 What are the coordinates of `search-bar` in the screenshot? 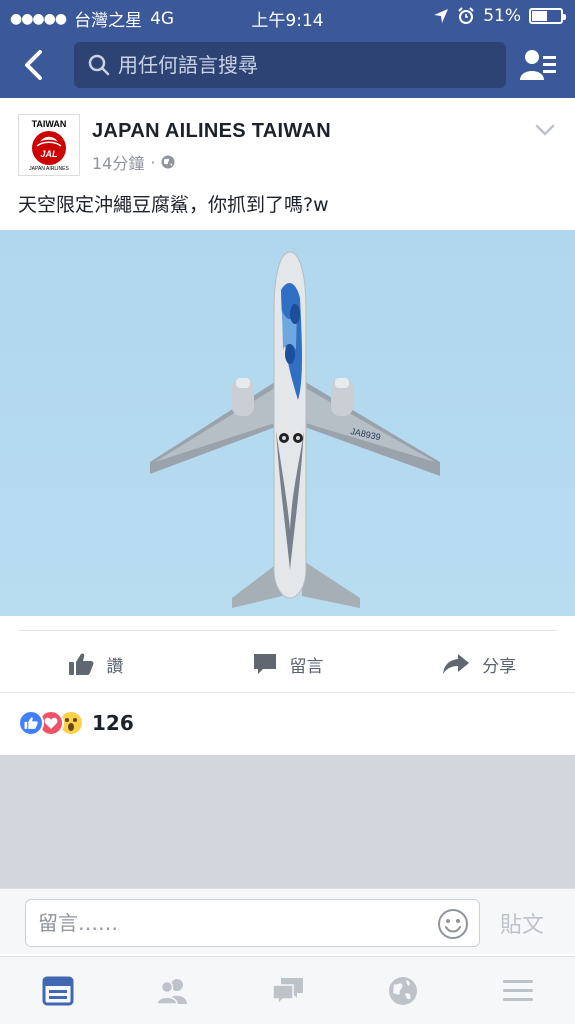 It's located at (290, 65).